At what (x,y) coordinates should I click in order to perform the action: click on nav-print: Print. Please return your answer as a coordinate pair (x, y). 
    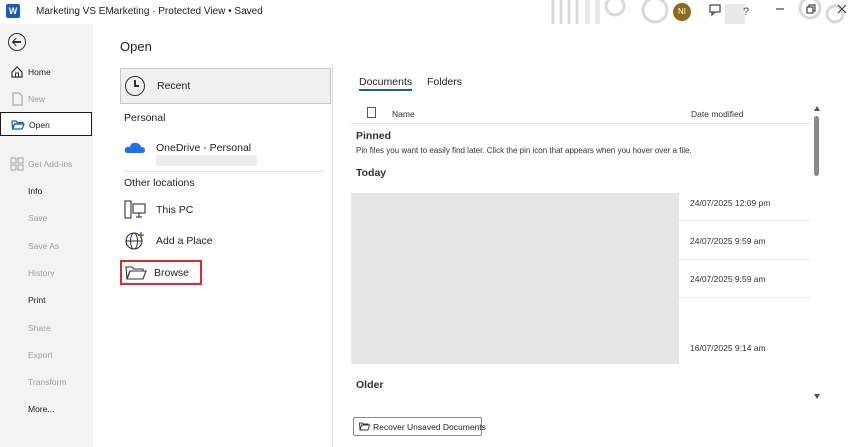
    Looking at the image, I should click on (46, 300).